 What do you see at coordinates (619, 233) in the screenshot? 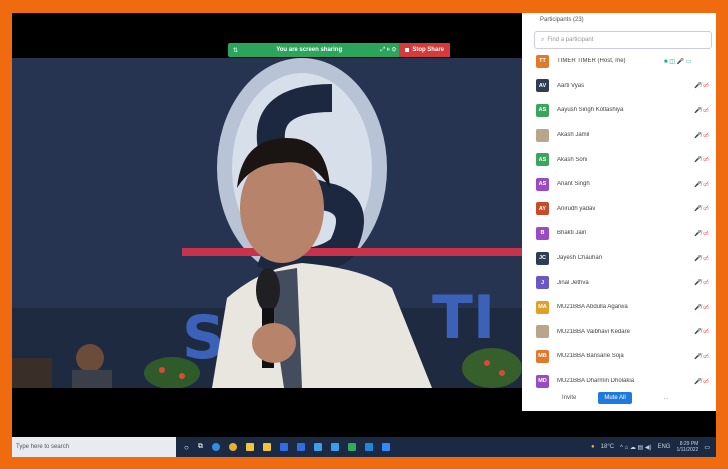
I see `participant-row: B Bhakti Jain 🎤̸ ▭̸` at bounding box center [619, 233].